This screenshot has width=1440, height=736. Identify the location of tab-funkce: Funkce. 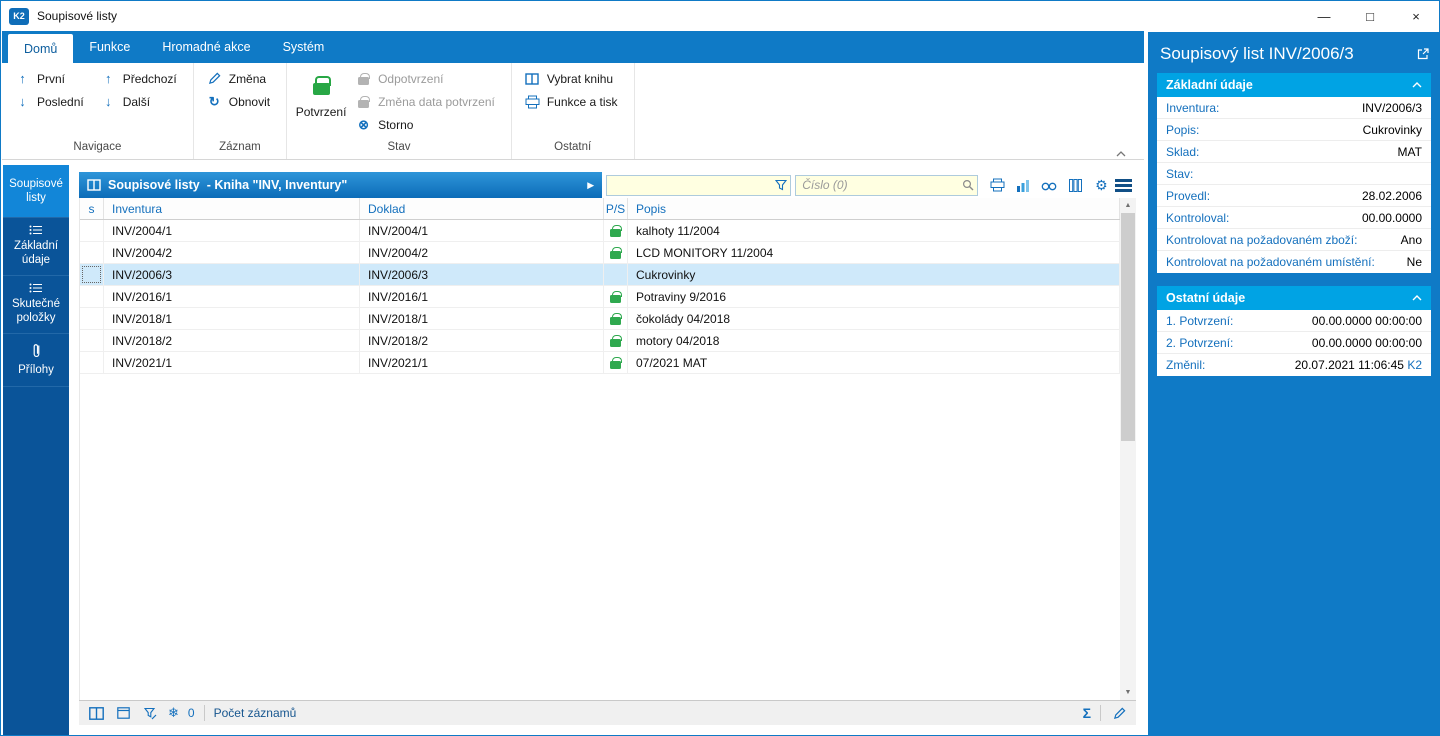
(109, 47).